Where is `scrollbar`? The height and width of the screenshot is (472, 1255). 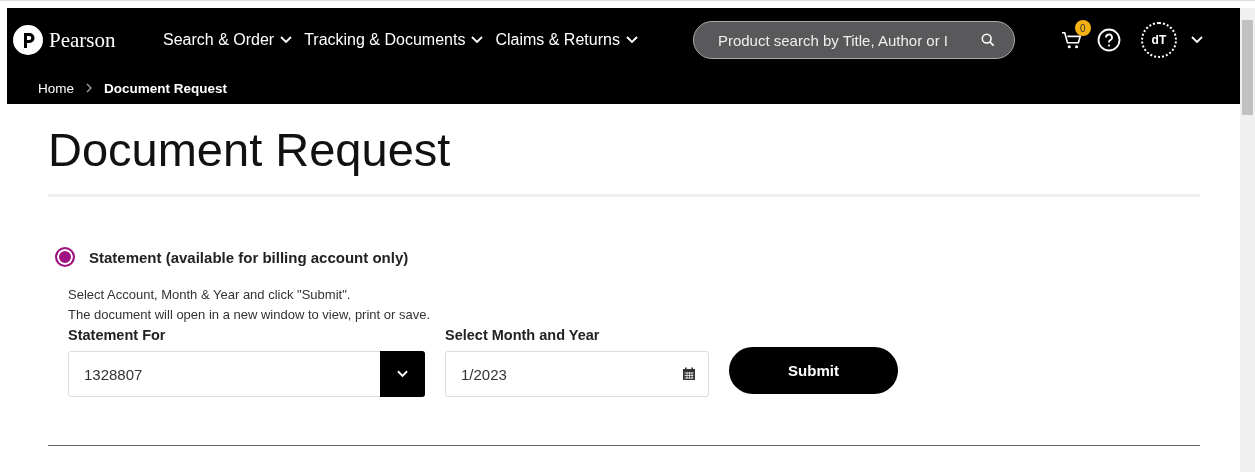
scrollbar is located at coordinates (1247, 240).